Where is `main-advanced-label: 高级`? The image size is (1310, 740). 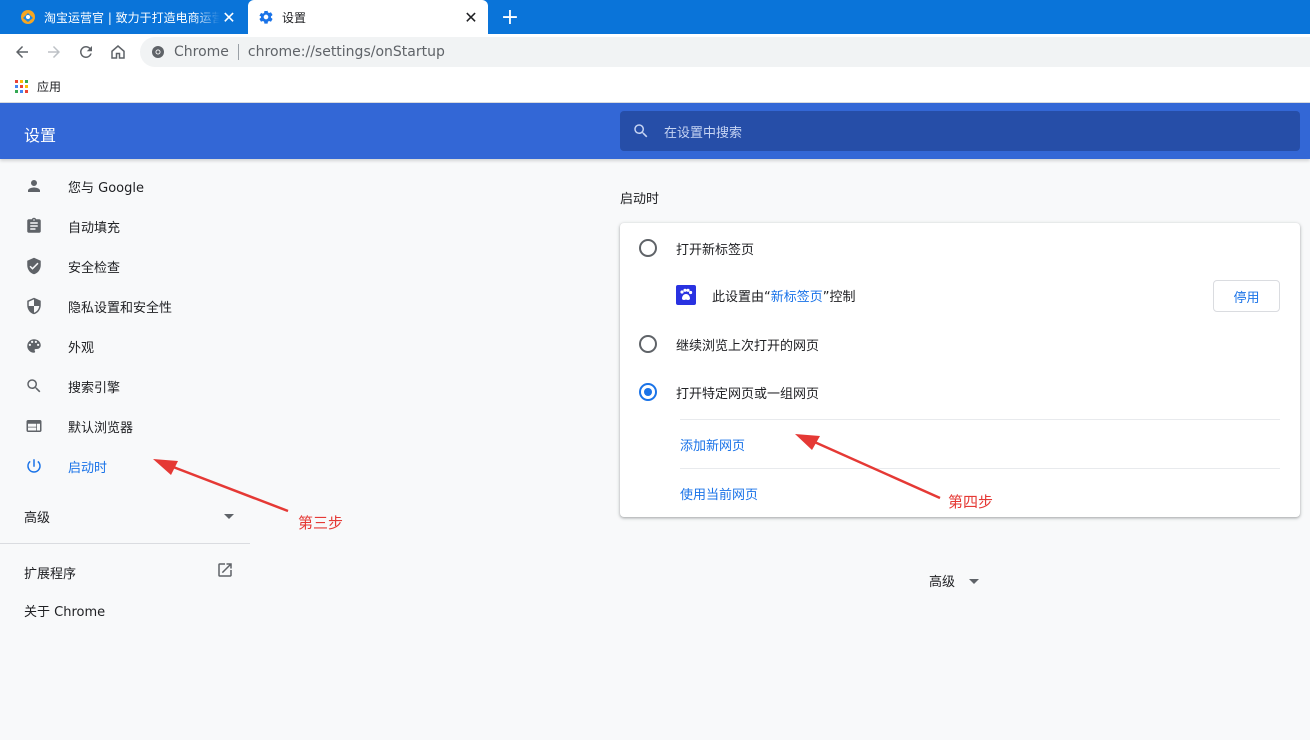 main-advanced-label: 高级 is located at coordinates (942, 582).